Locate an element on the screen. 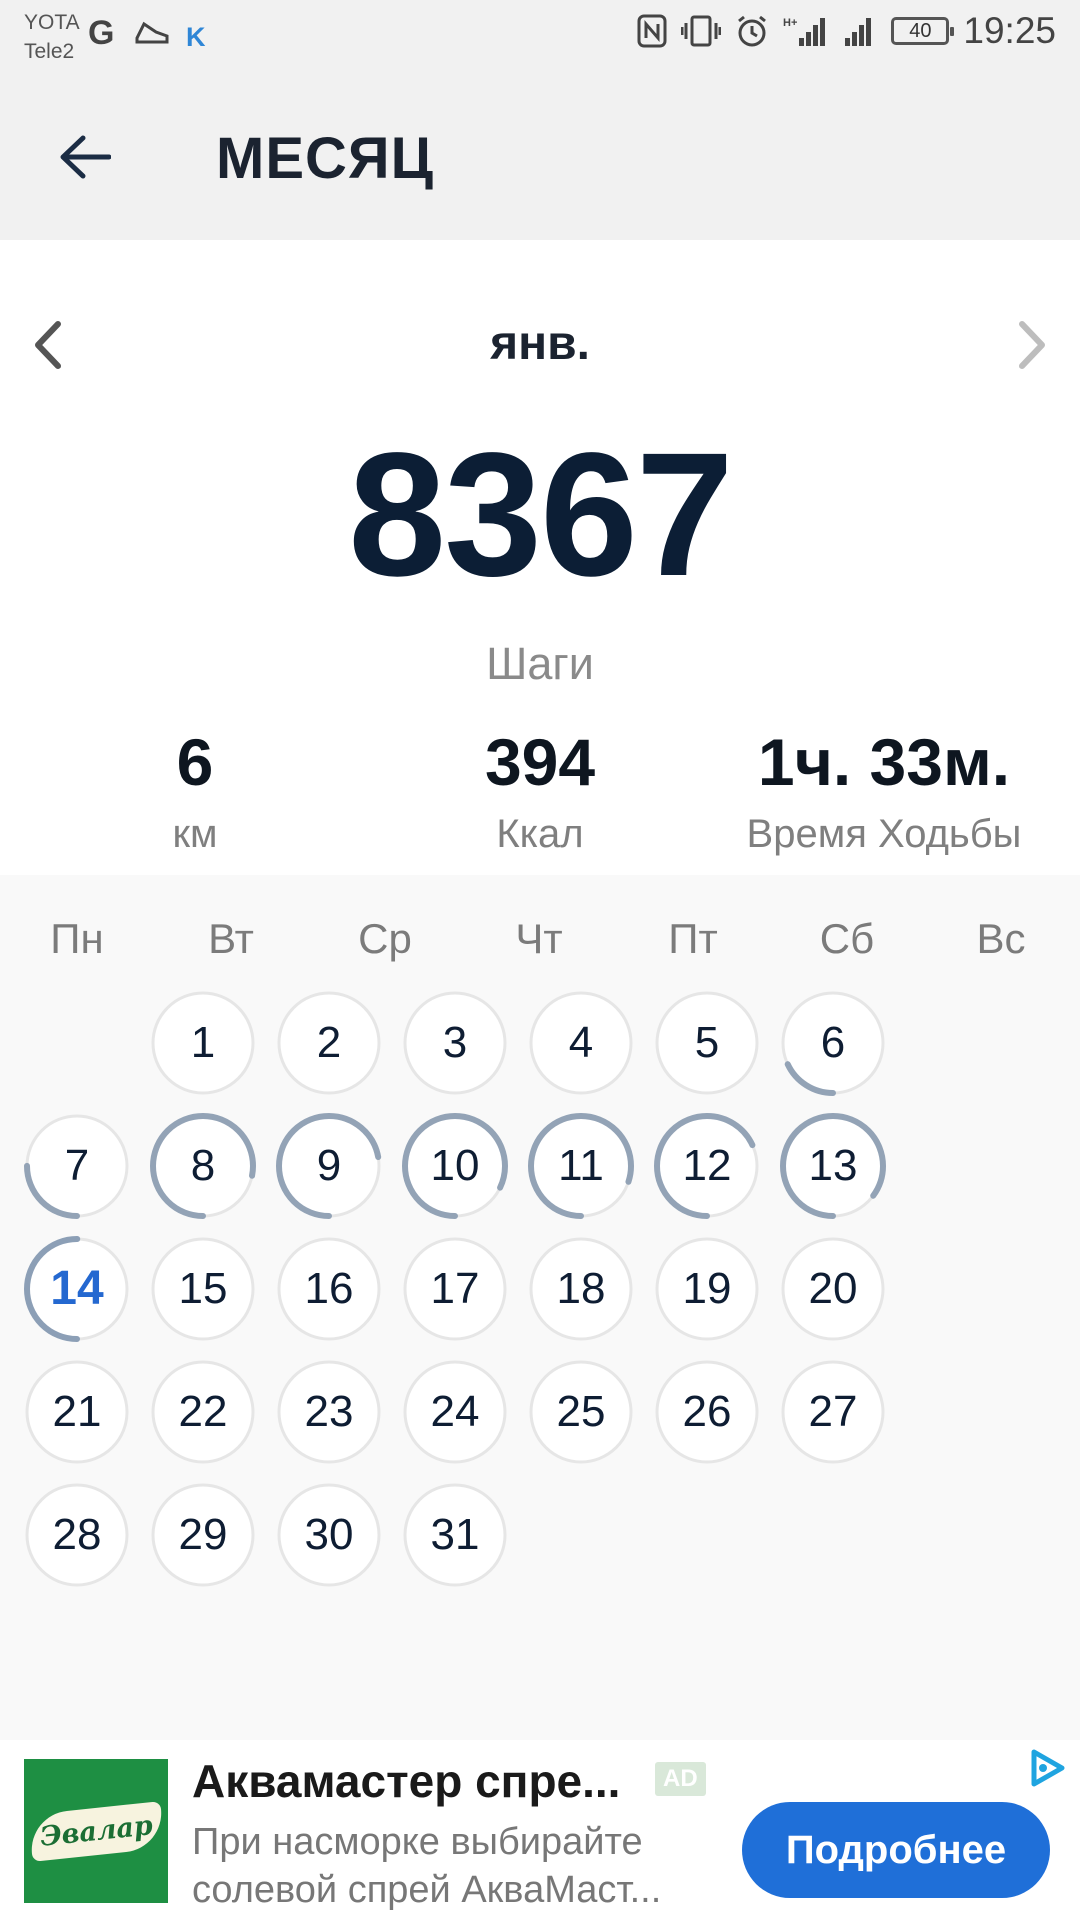  calendar-day: 28 is located at coordinates (77, 1535).